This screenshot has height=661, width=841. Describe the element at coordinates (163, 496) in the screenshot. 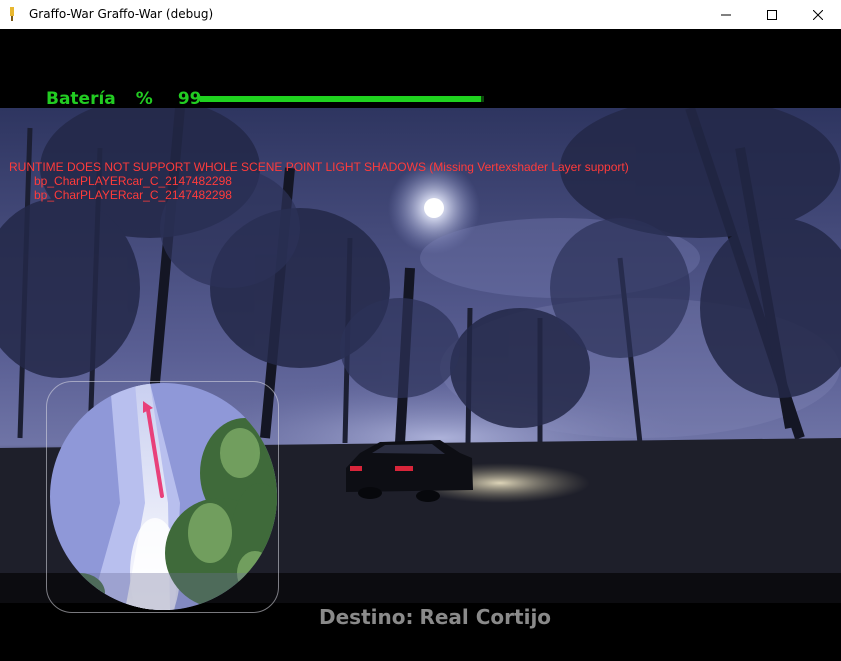

I see `minimap` at that location.